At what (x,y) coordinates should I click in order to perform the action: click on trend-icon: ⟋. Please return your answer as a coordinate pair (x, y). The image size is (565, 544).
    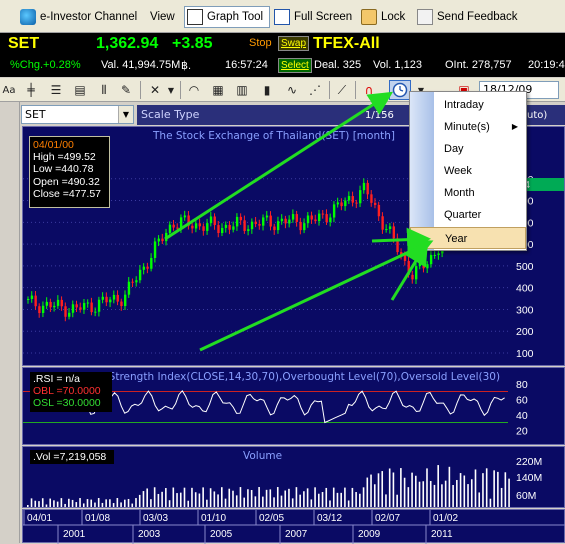
    Looking at the image, I should click on (342, 90).